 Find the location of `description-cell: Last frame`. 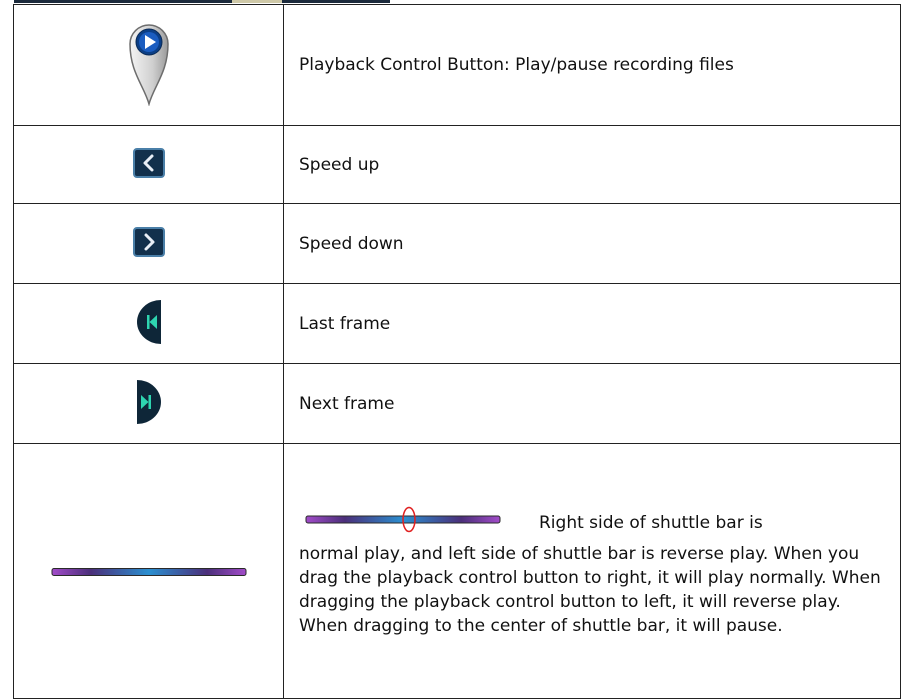

description-cell: Last frame is located at coordinates (592, 323).